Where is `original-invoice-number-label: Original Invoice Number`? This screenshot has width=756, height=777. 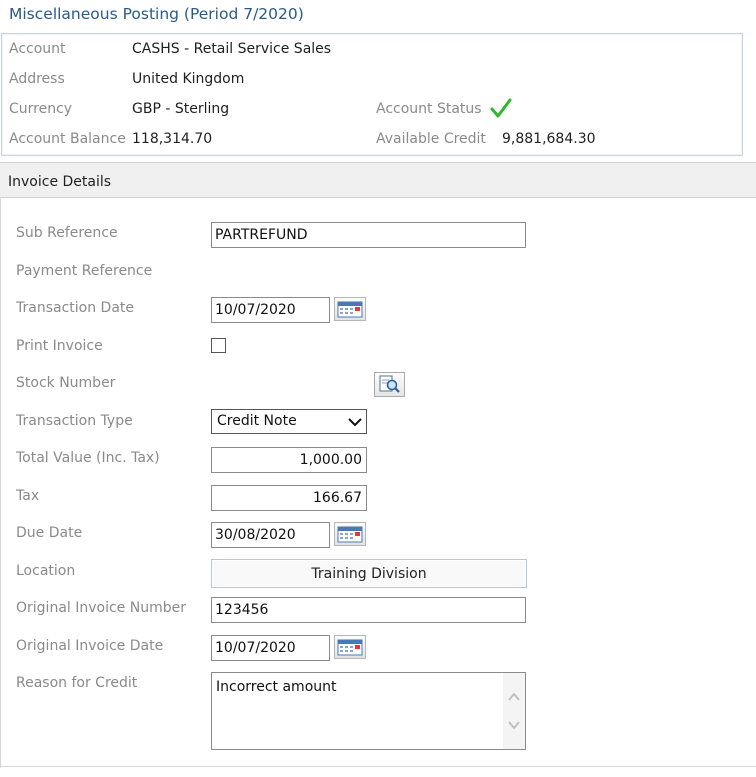 original-invoice-number-label: Original Invoice Number is located at coordinates (101, 608).